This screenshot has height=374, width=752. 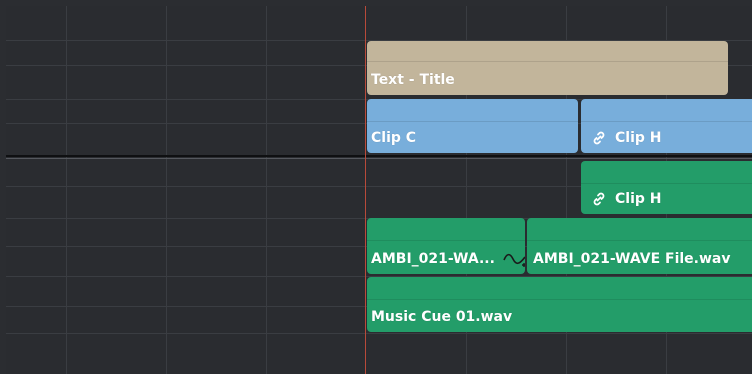 I want to click on clip-label: Music Cue 01.wav, so click(x=441, y=317).